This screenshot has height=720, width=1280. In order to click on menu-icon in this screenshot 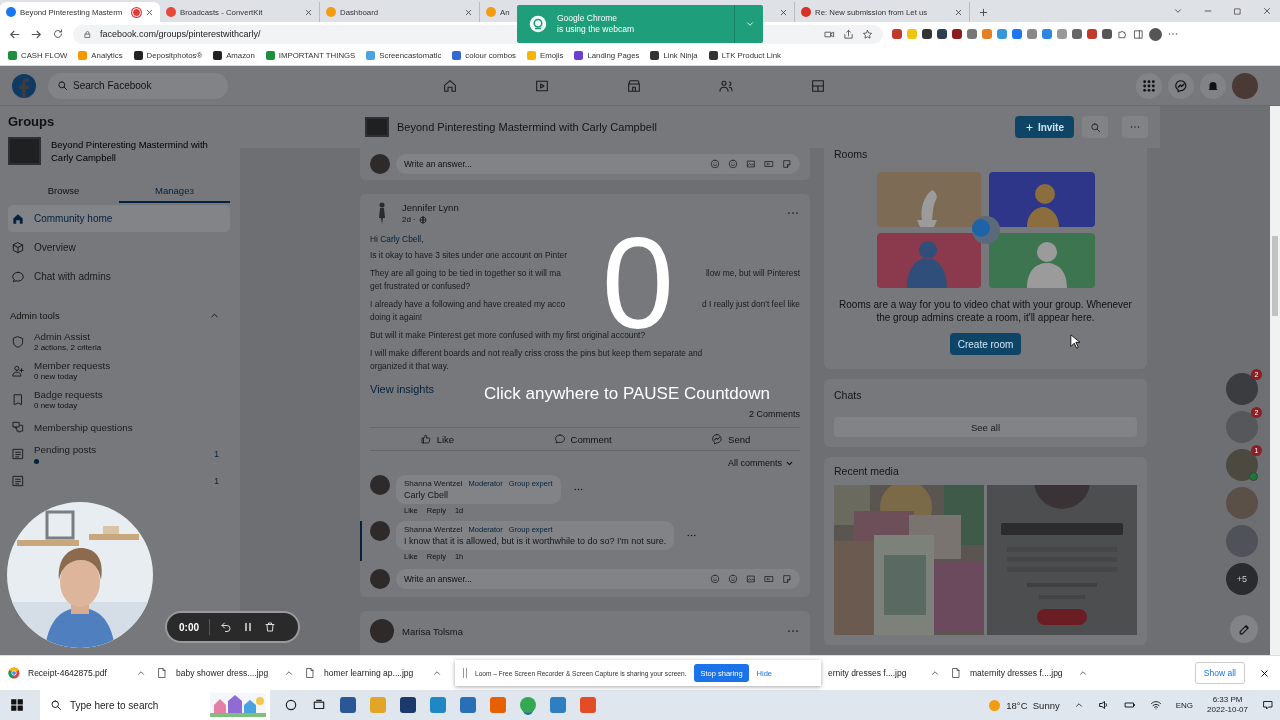, I will do `click(1149, 85)`.